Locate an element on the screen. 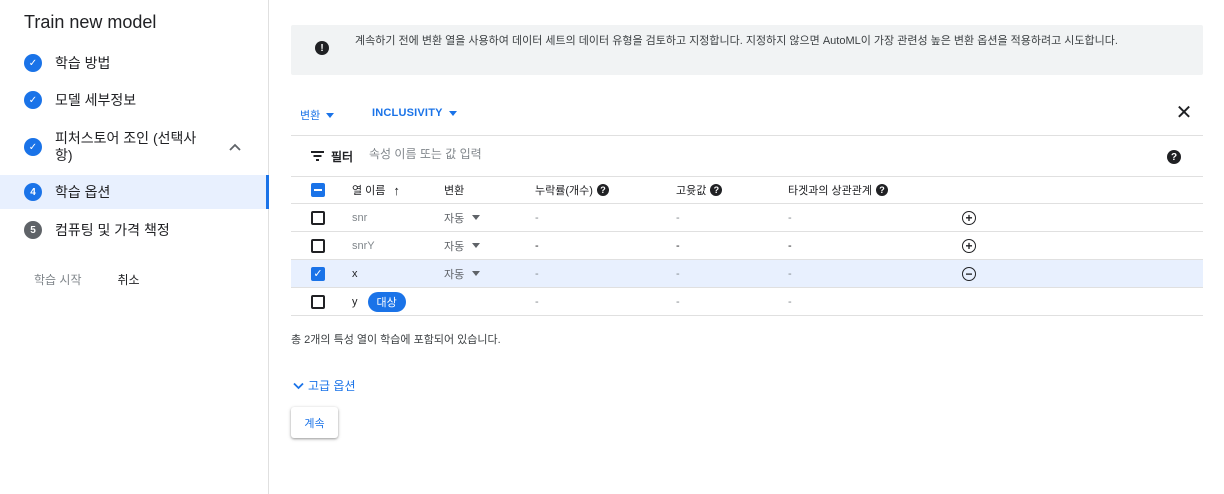  filter-input is located at coordinates (619, 154).